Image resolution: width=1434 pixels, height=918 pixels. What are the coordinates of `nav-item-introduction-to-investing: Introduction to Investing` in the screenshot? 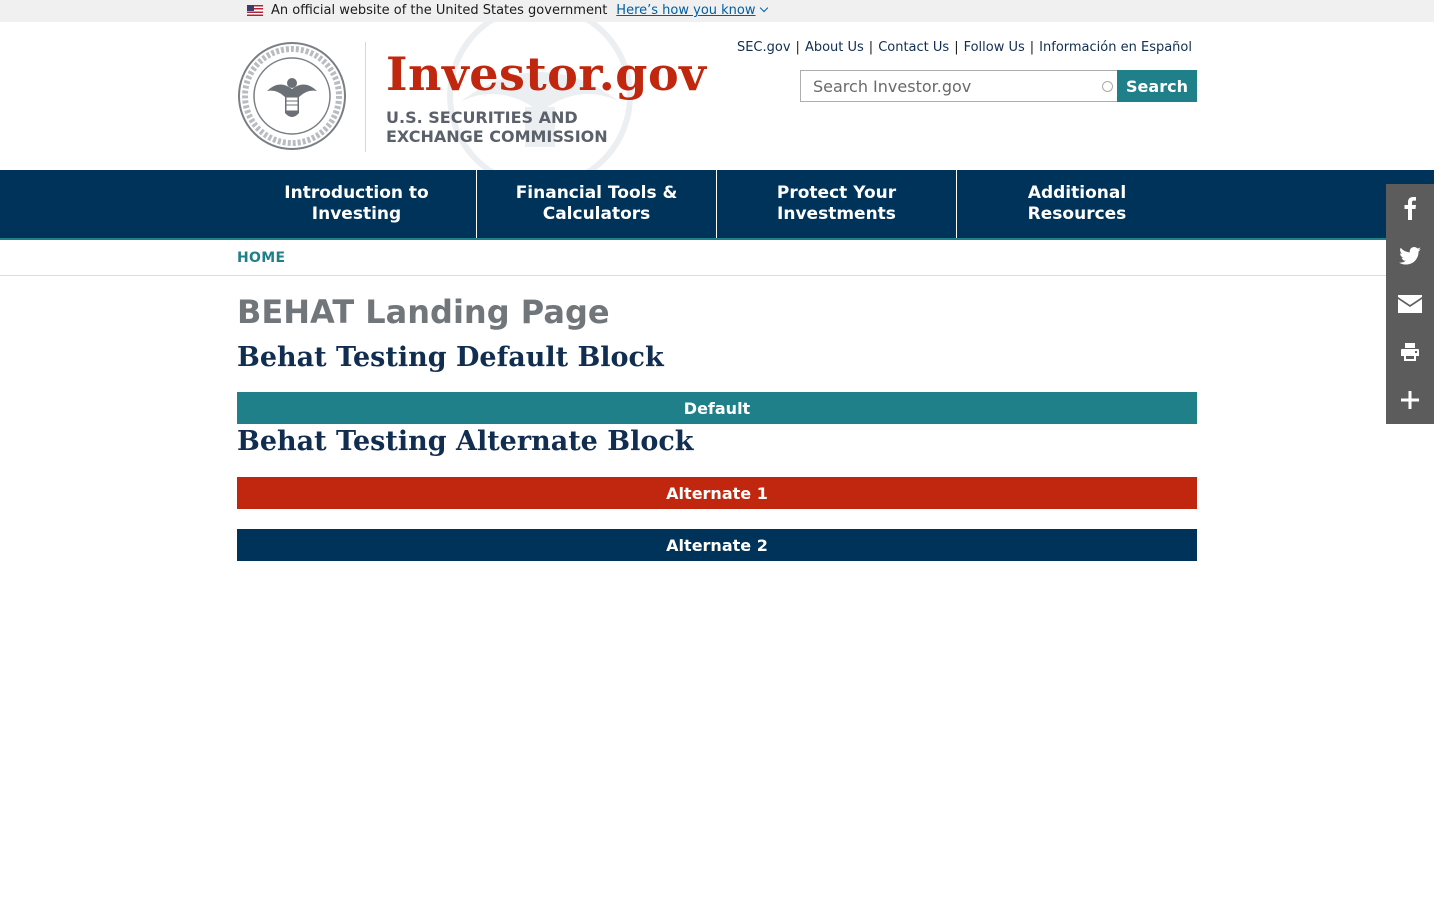 It's located at (357, 204).